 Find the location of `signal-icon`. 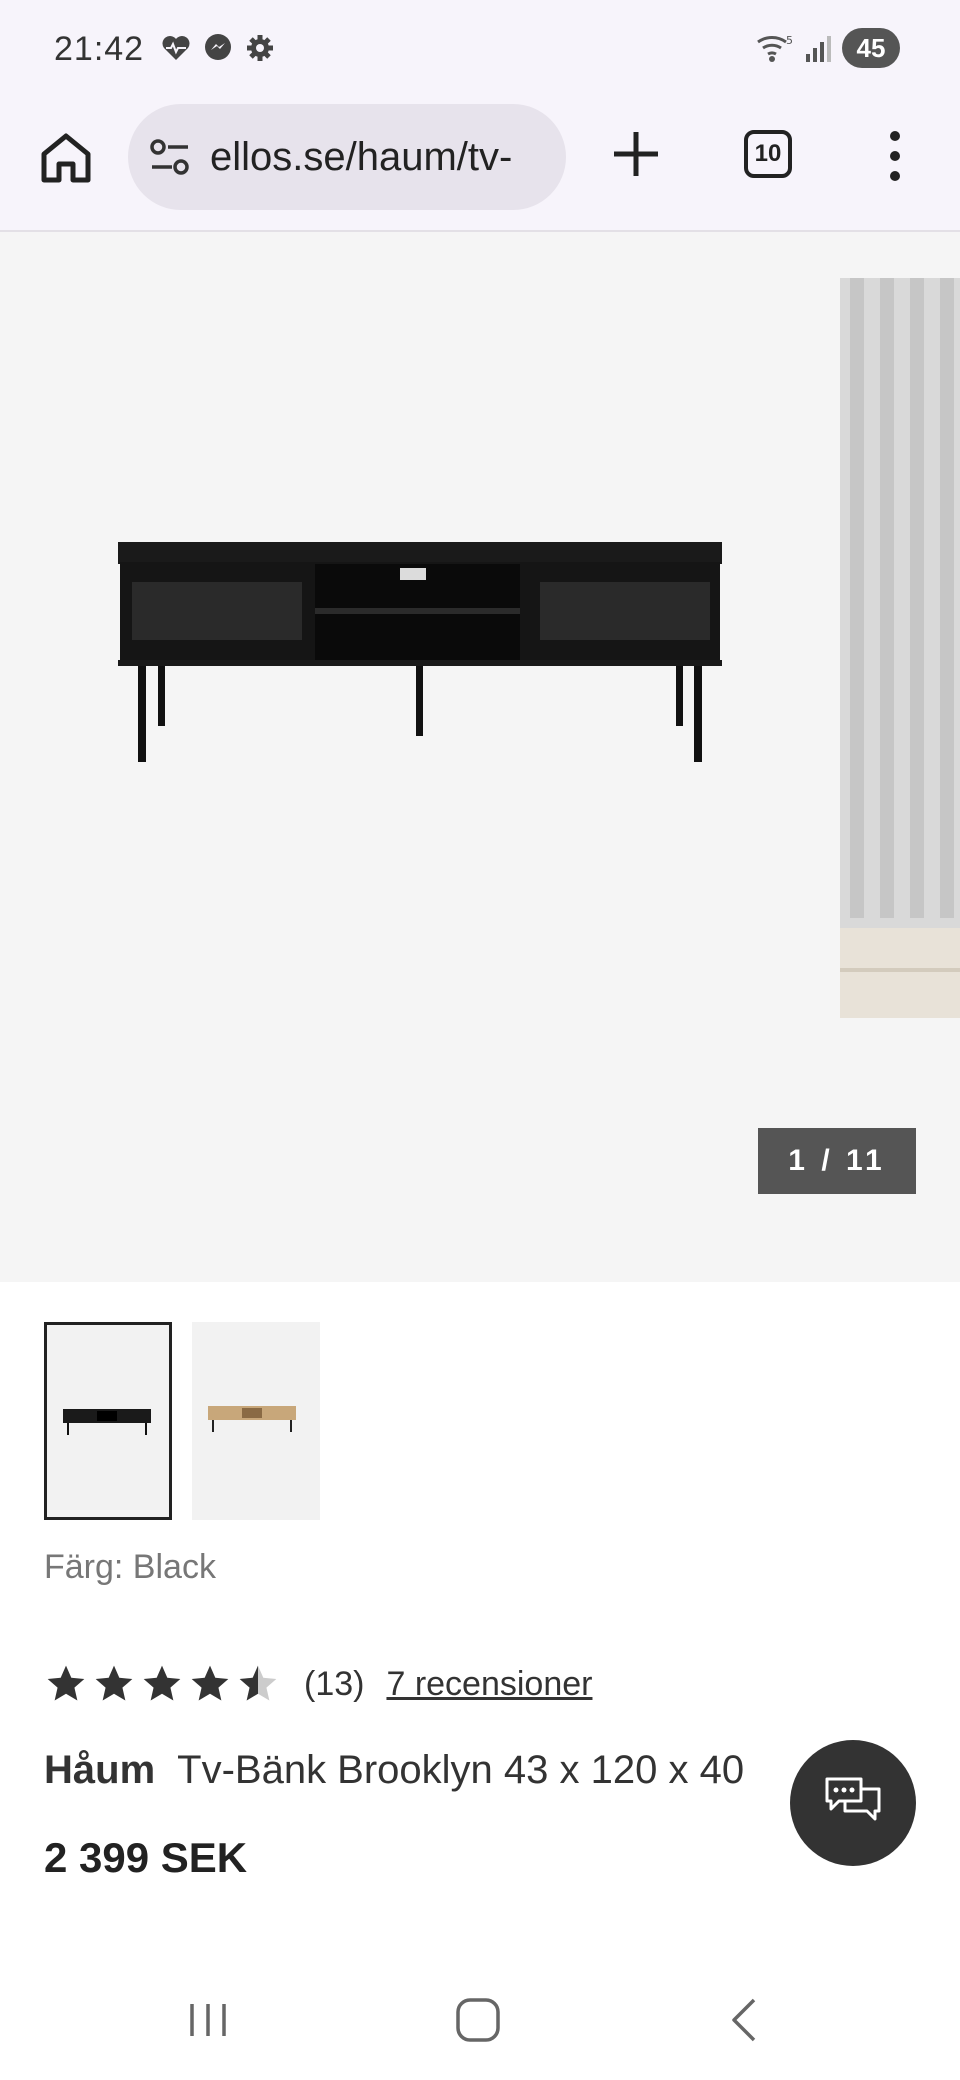

signal-icon is located at coordinates (818, 49).